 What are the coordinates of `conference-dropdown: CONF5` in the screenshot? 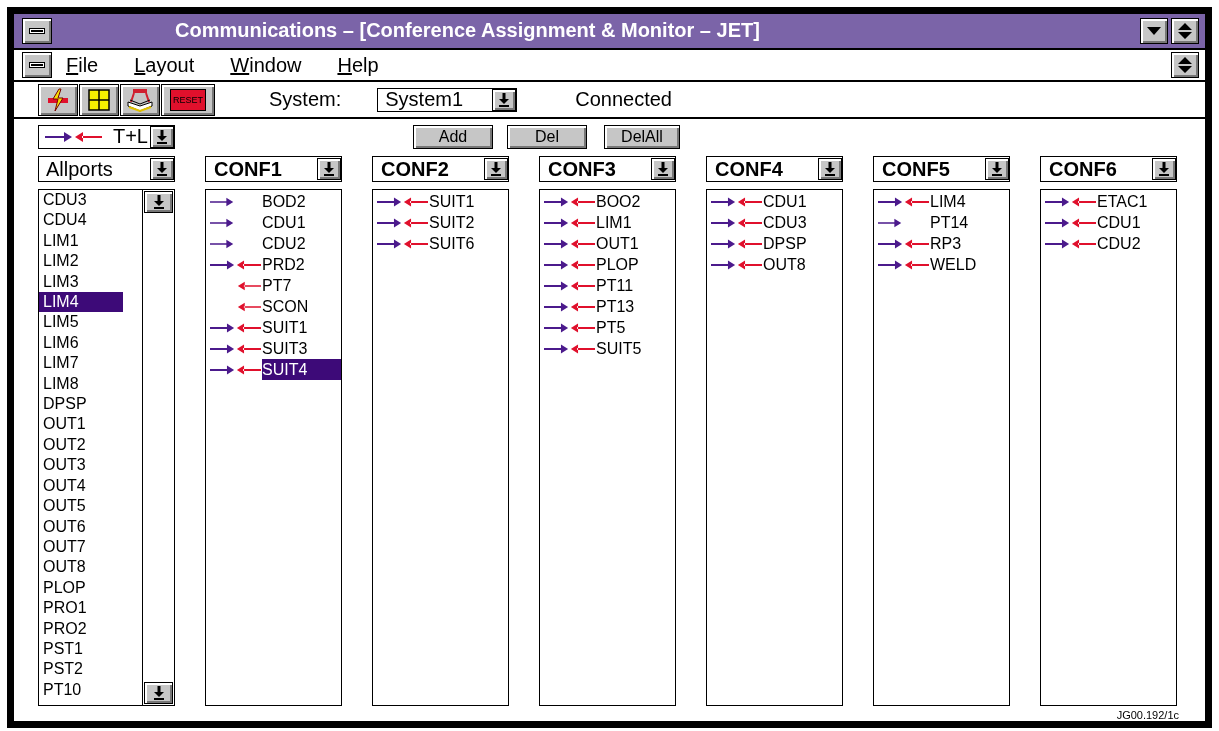 It's located at (941, 169).